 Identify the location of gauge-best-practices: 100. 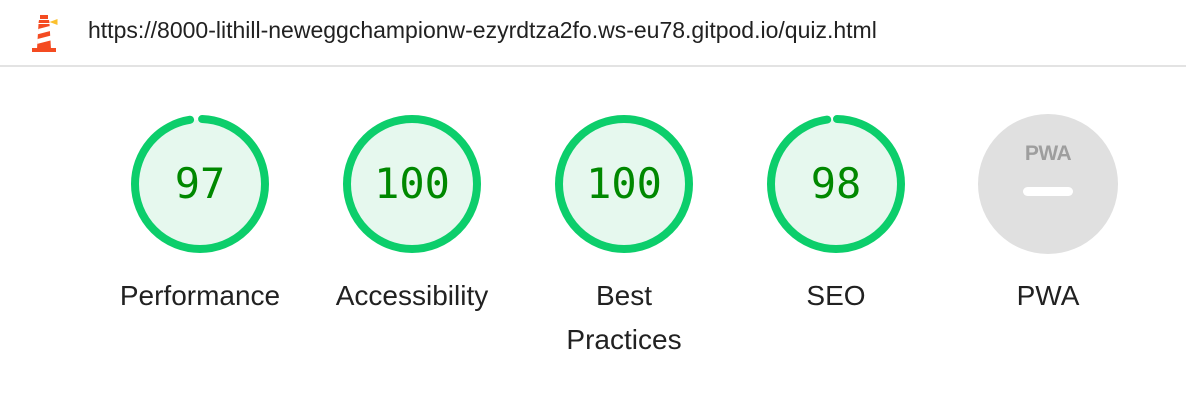
(624, 184).